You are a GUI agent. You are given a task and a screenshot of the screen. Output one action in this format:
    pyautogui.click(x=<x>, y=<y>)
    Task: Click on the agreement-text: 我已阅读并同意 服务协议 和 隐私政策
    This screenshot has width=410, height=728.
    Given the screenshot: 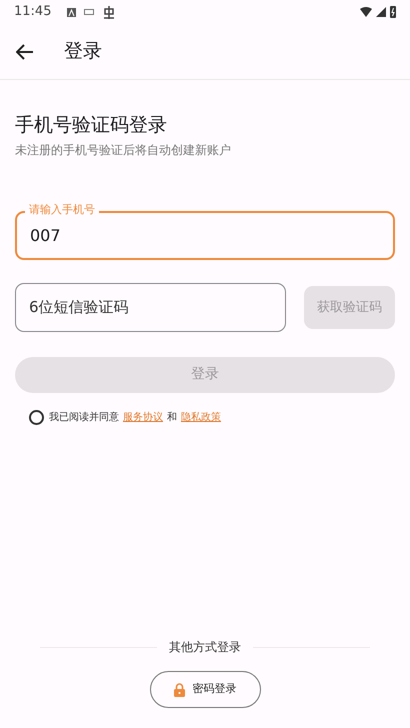 What is the action you would take?
    pyautogui.click(x=135, y=417)
    